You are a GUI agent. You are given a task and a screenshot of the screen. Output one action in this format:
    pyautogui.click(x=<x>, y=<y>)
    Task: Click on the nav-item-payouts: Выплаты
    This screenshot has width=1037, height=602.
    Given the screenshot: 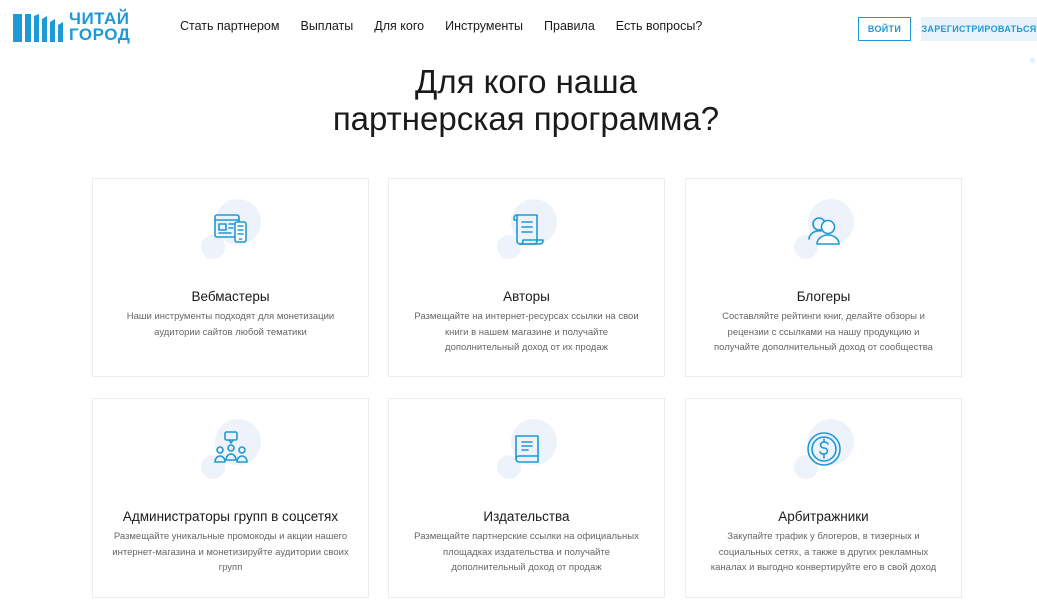 What is the action you would take?
    pyautogui.click(x=326, y=26)
    